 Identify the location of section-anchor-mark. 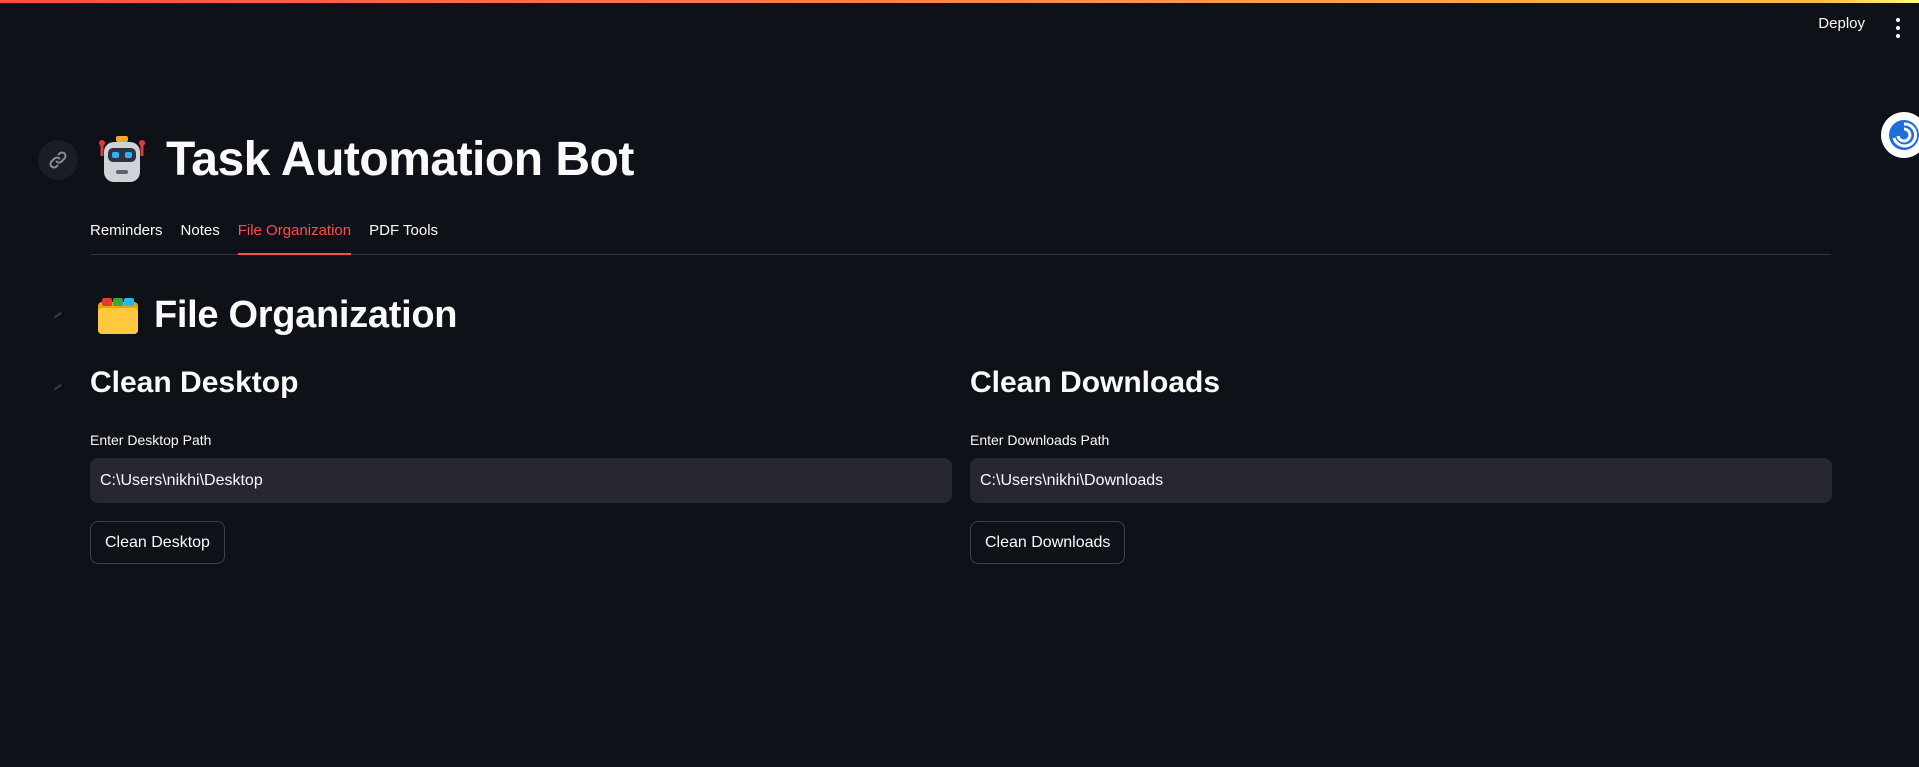
(58, 315).